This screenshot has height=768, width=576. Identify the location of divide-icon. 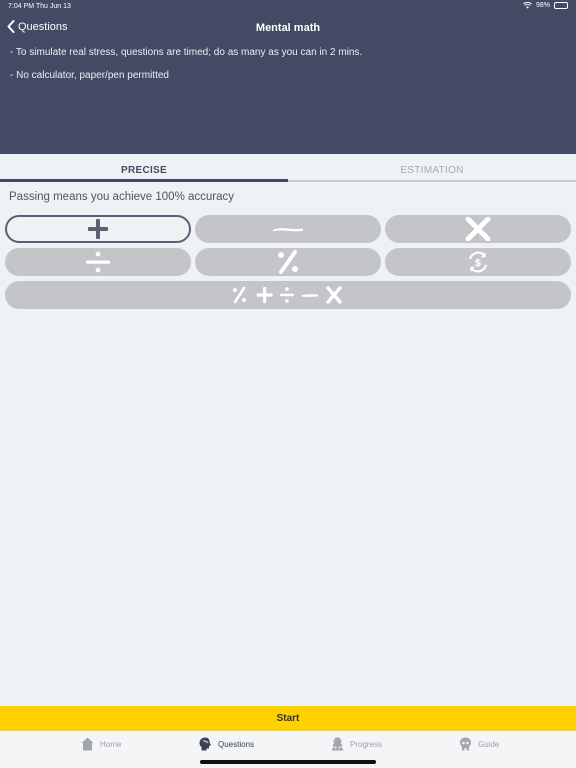
(98, 262).